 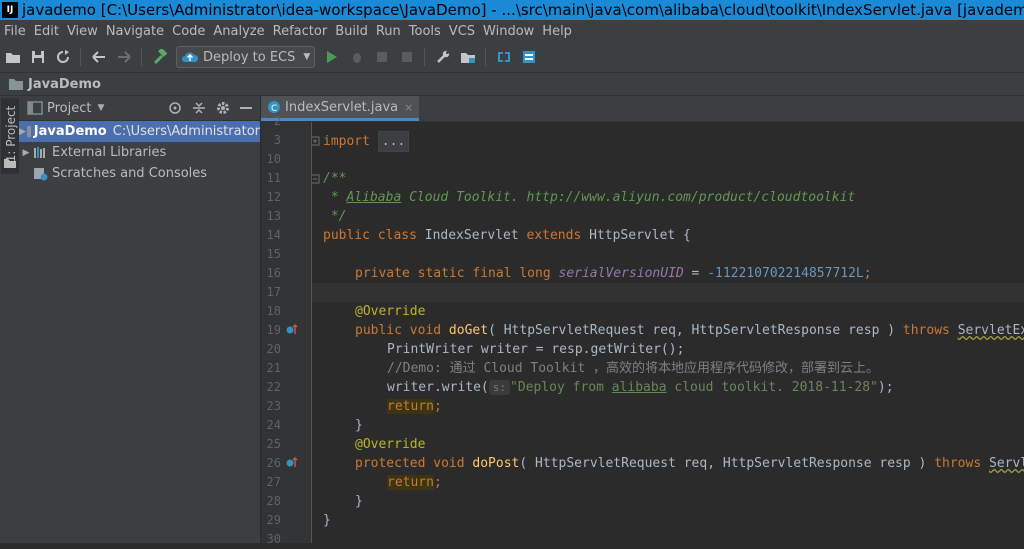 What do you see at coordinates (38, 57) in the screenshot?
I see `save-all-icon` at bounding box center [38, 57].